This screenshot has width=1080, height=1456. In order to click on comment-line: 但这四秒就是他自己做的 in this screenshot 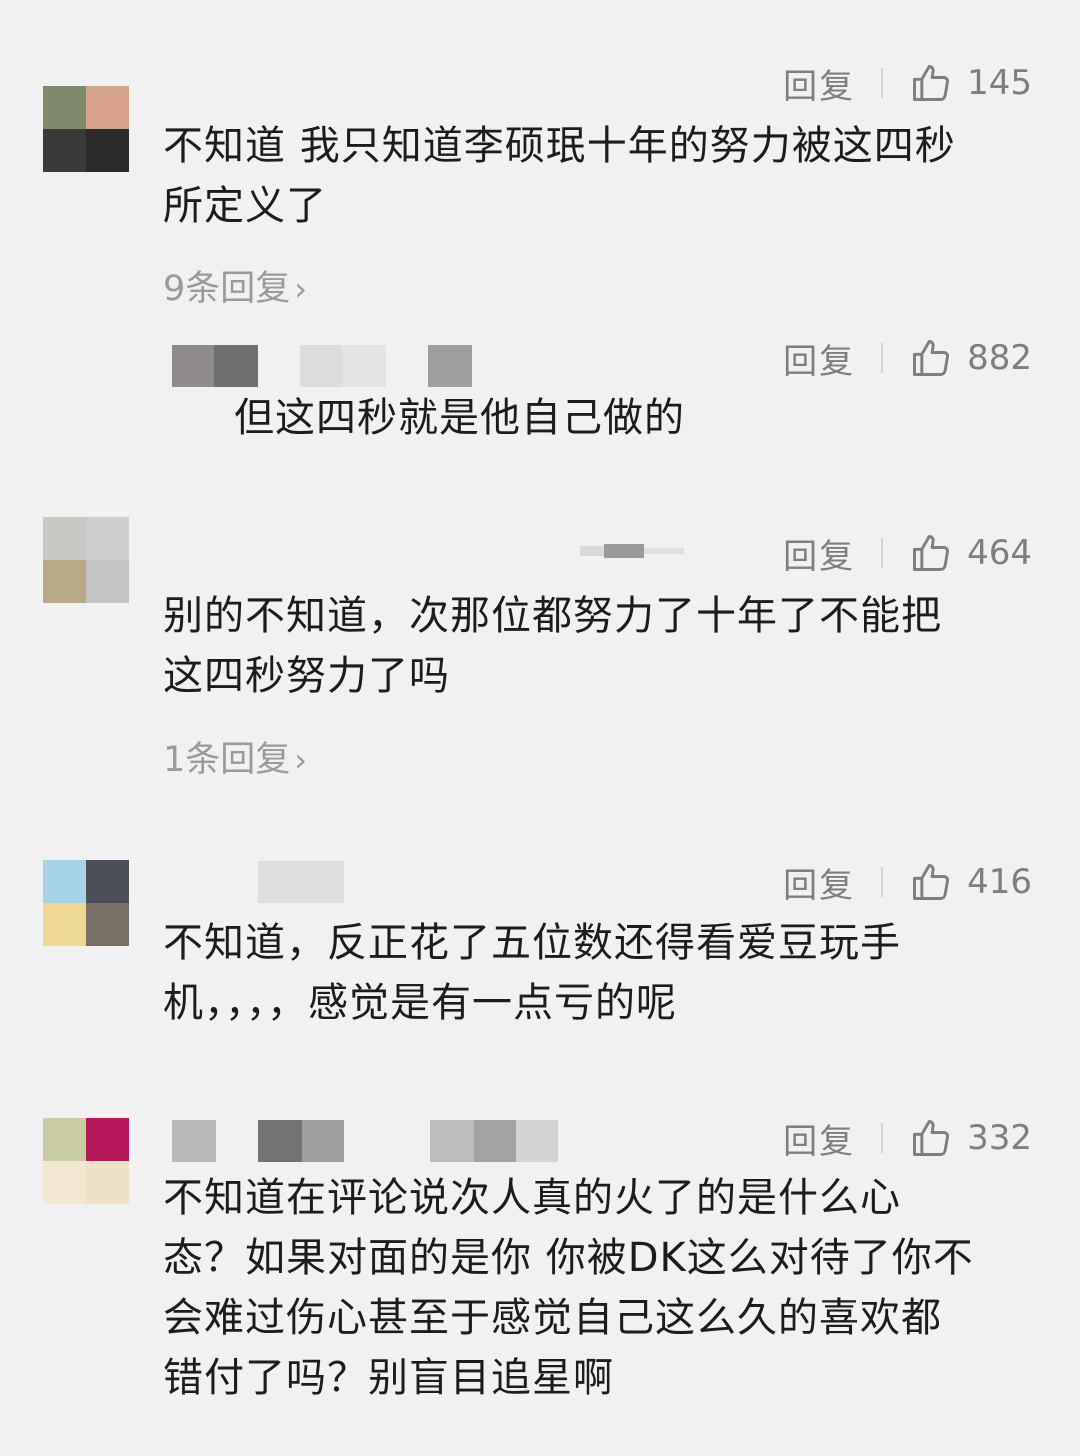, I will do `click(459, 418)`.